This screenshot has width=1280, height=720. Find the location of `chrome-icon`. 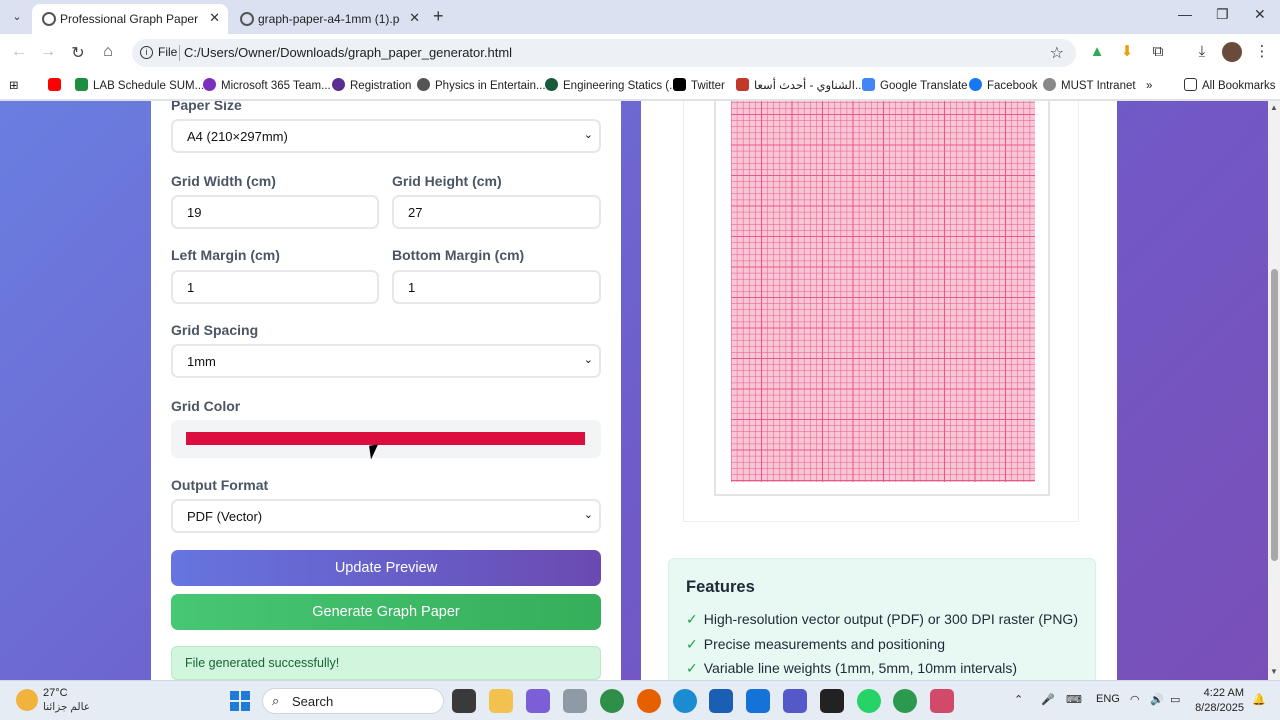

chrome-icon is located at coordinates (612, 701).